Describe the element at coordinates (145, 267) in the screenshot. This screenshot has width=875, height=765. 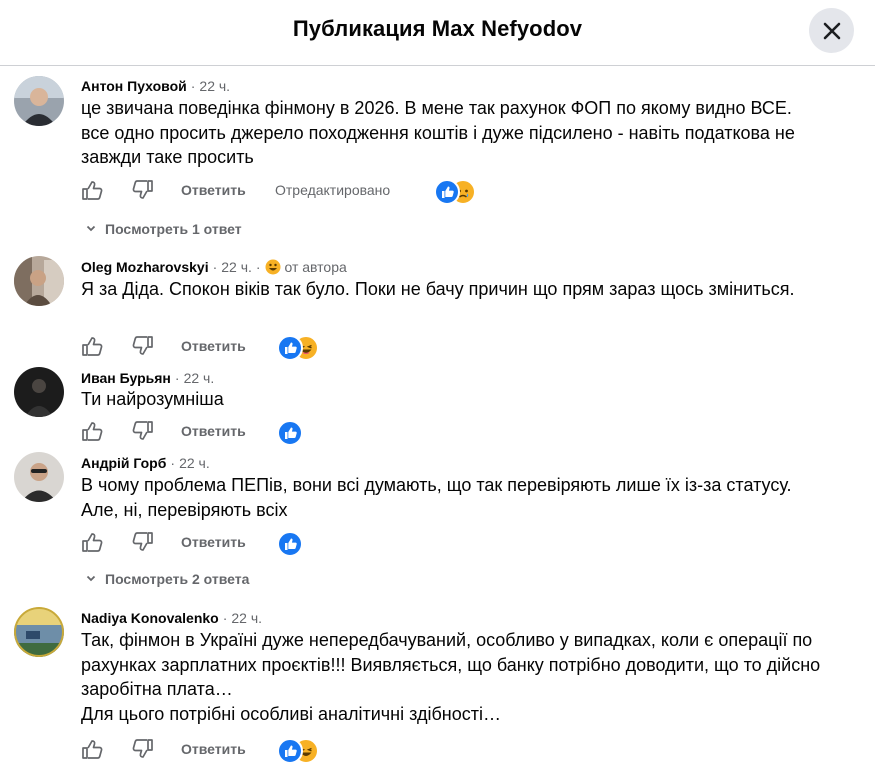
I see `comment-author: Oleg Mozharovskyi` at that location.